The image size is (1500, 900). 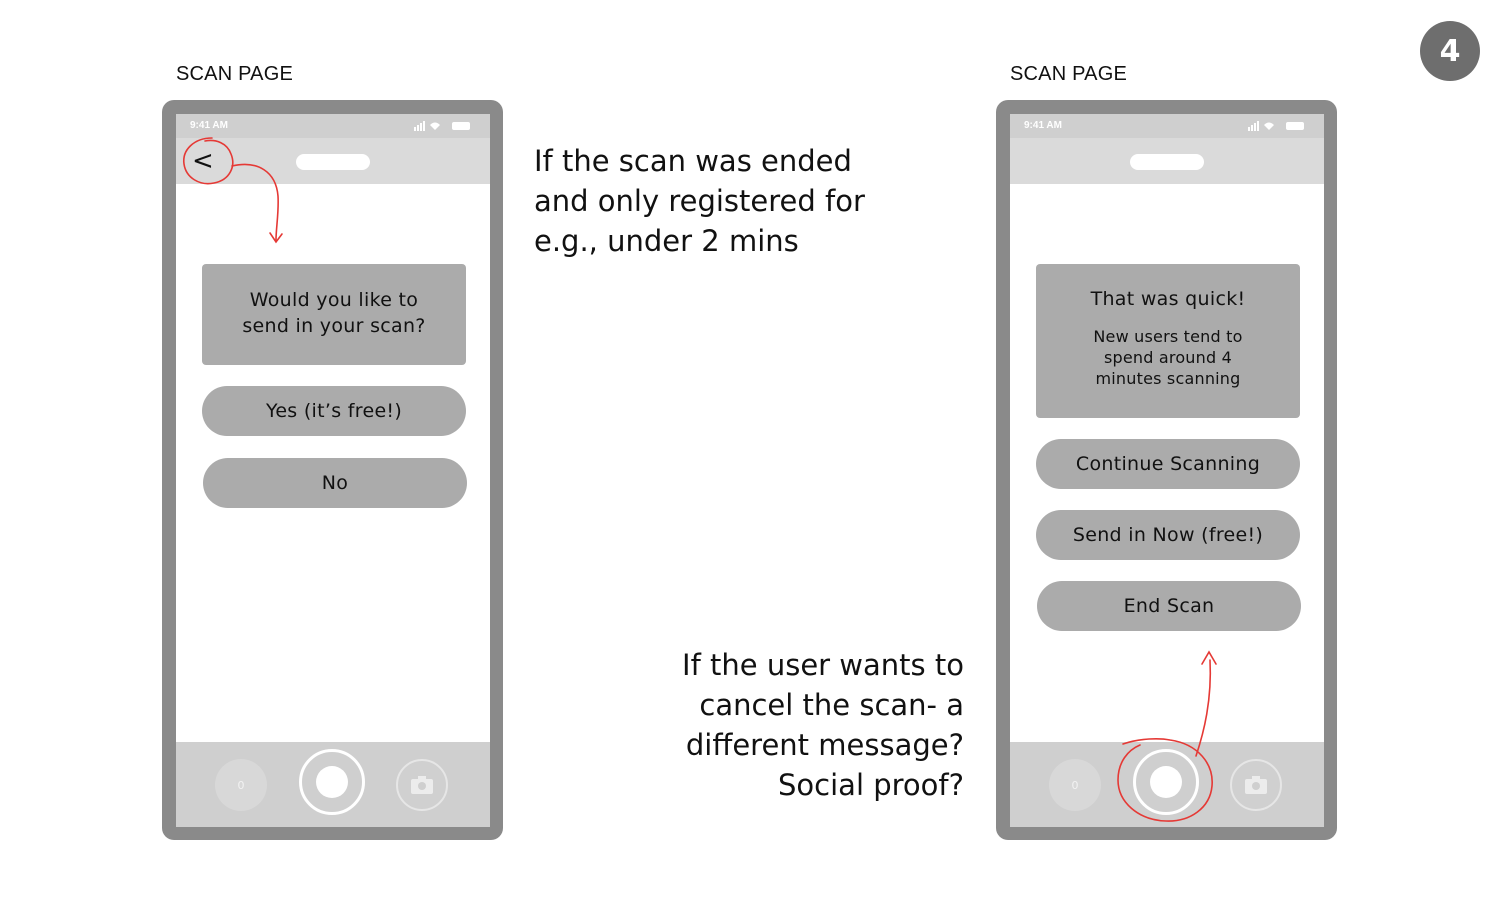 What do you see at coordinates (334, 326) in the screenshot?
I see `prompt-line-2: send in your scan?` at bounding box center [334, 326].